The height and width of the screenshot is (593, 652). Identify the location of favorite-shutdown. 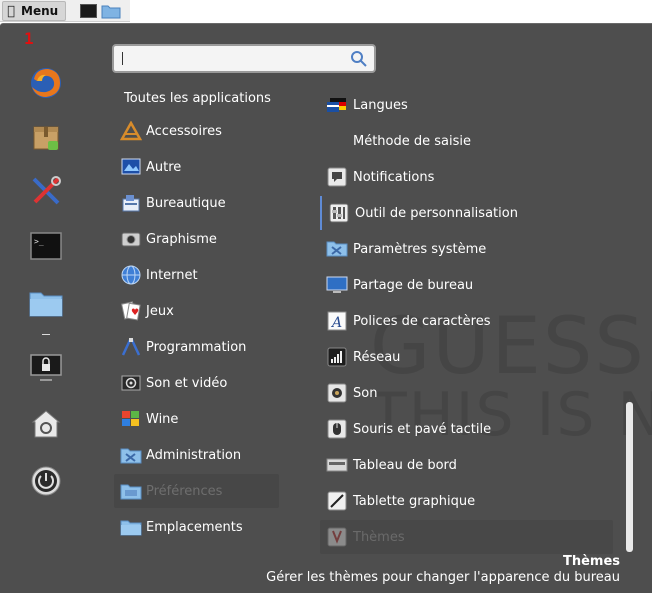
(46, 481).